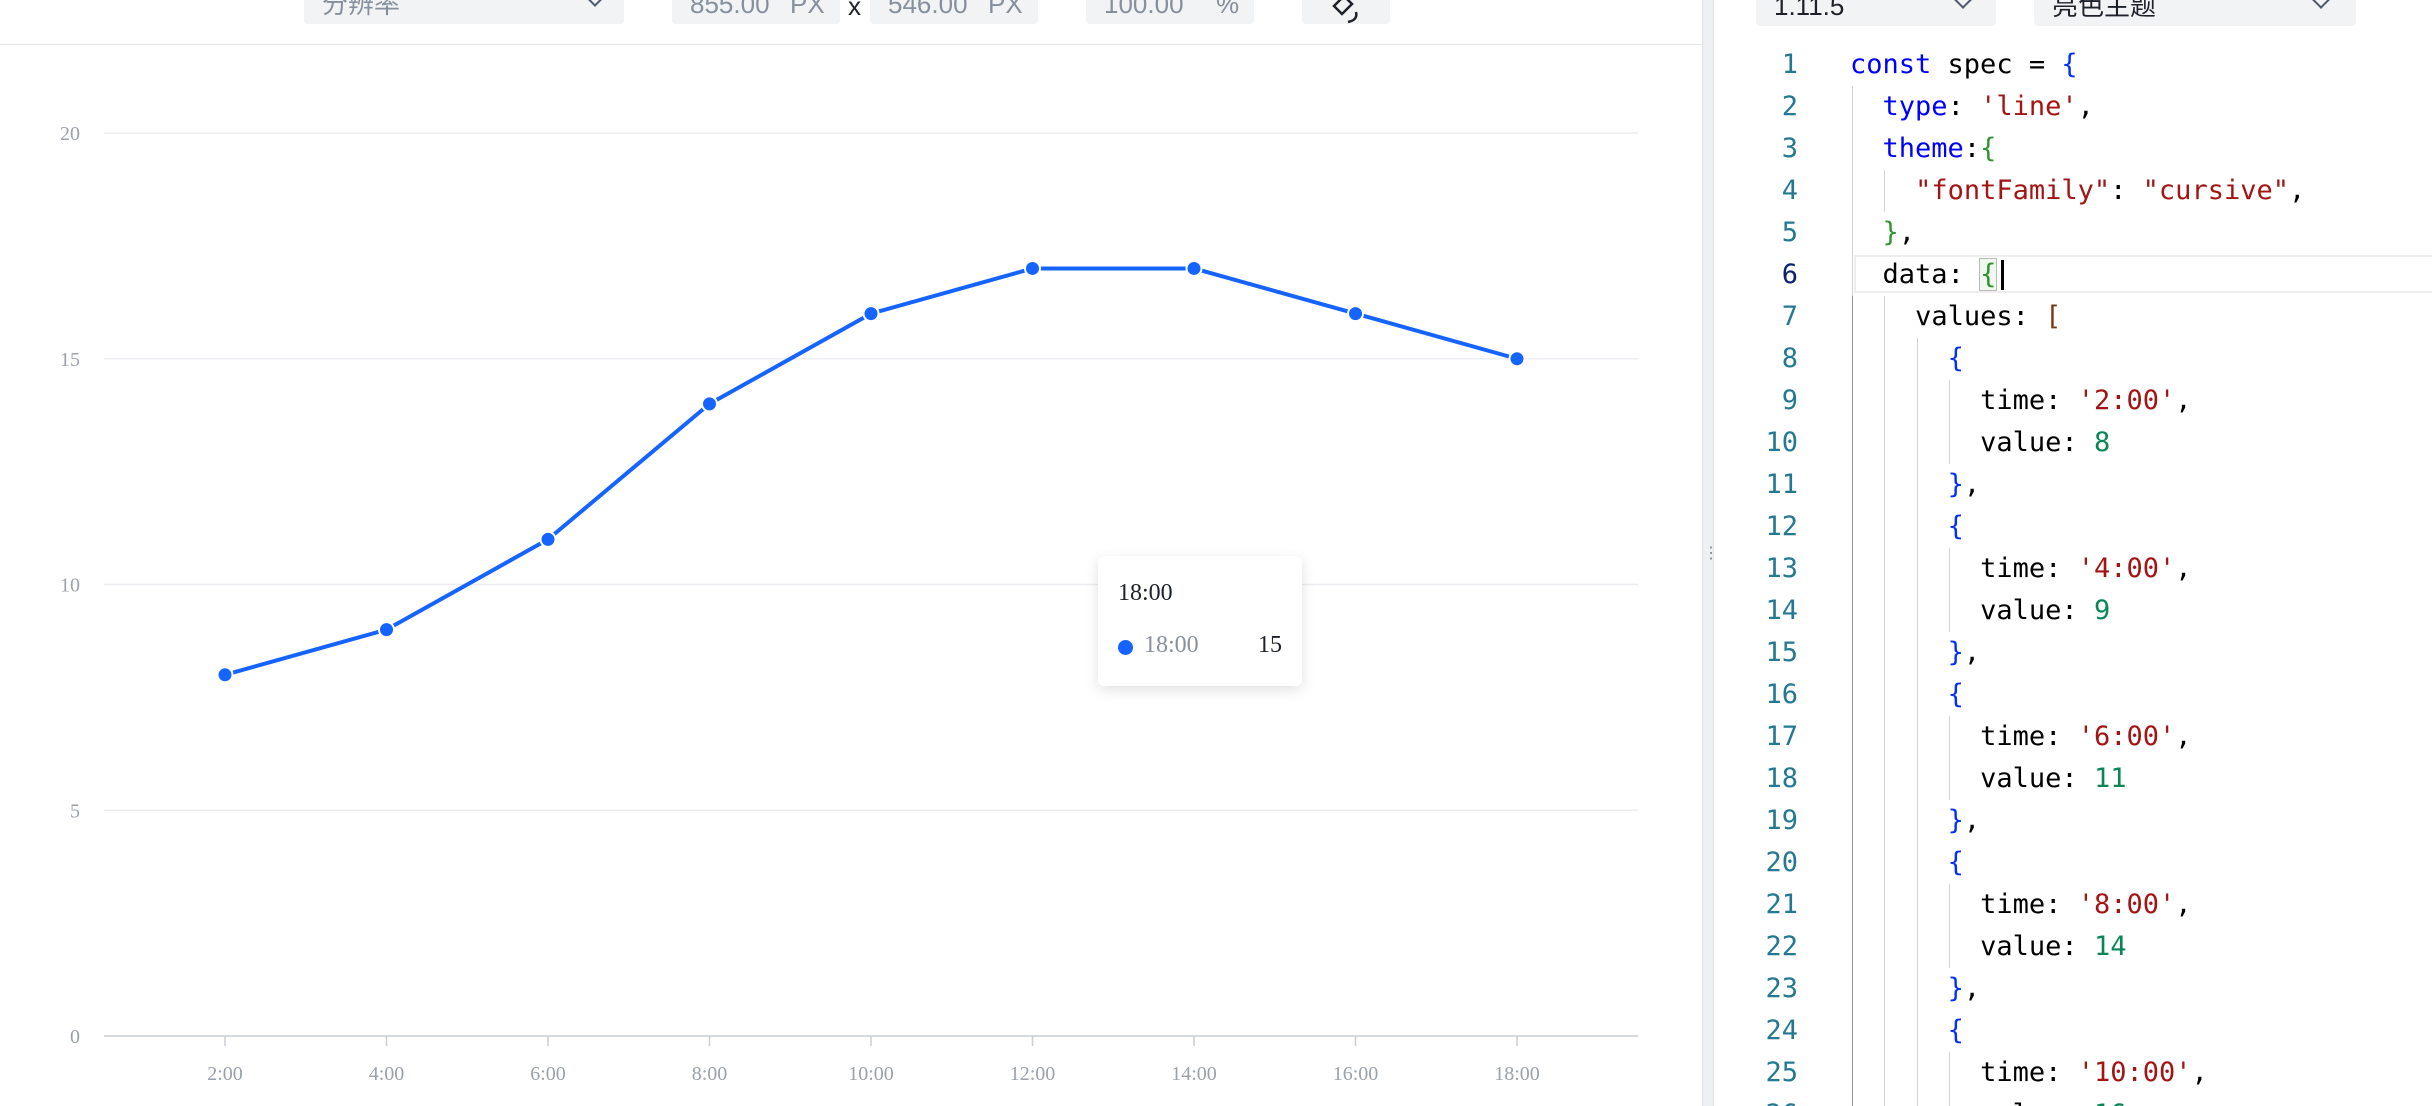  What do you see at coordinates (387, 1074) in the screenshot?
I see `x-tick-label: 4:00` at bounding box center [387, 1074].